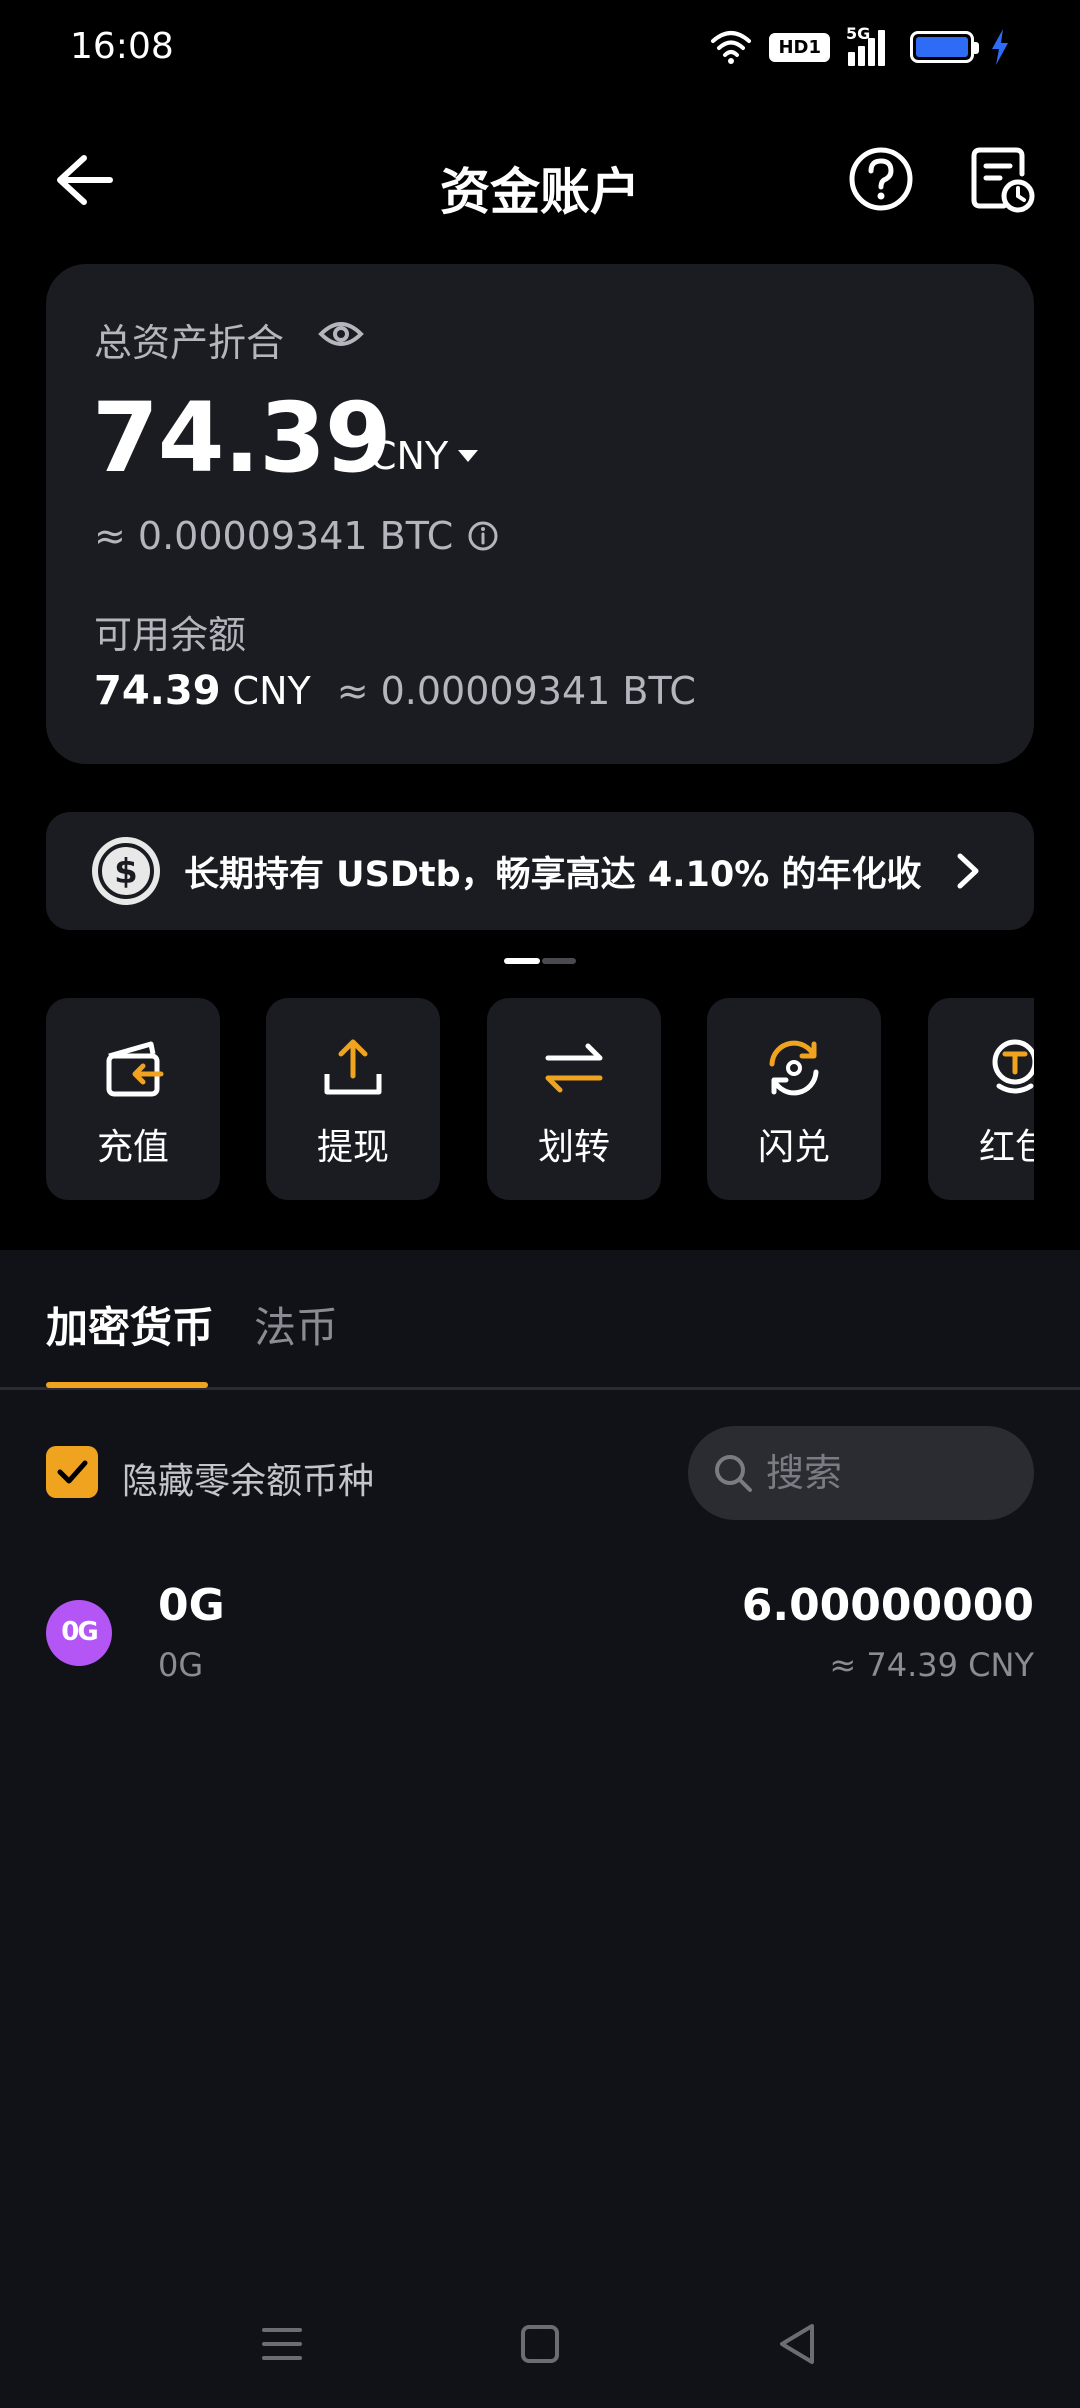  Describe the element at coordinates (553, 874) in the screenshot. I see `promo-text: 长期持有 USDtb，畅享高达 4.10% 的年化收` at that location.